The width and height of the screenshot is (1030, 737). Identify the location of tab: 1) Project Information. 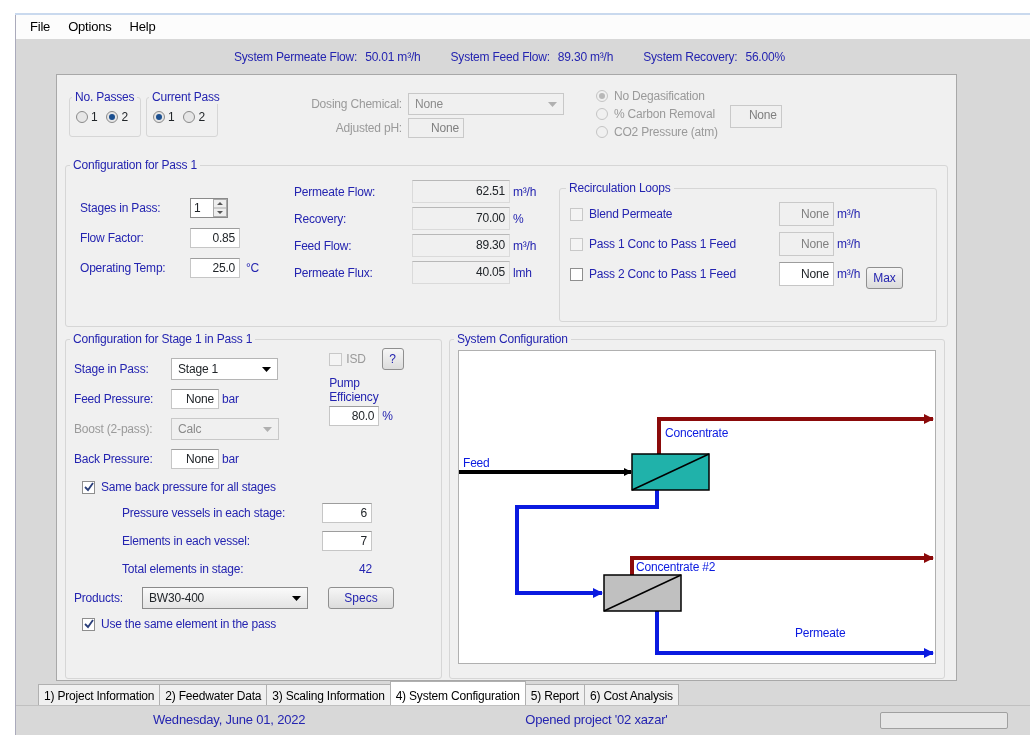
(99, 694).